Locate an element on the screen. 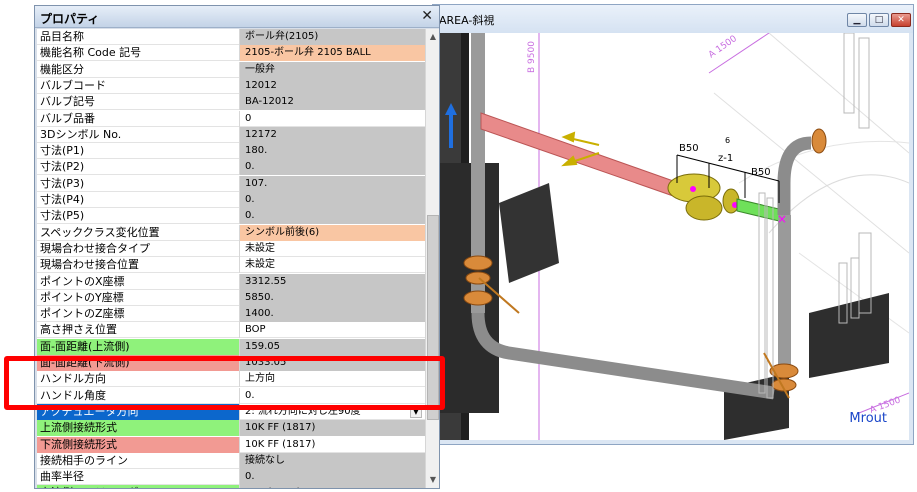 The height and width of the screenshot is (492, 917). property-row: 寸法(P1) 180. is located at coordinates (231, 151).